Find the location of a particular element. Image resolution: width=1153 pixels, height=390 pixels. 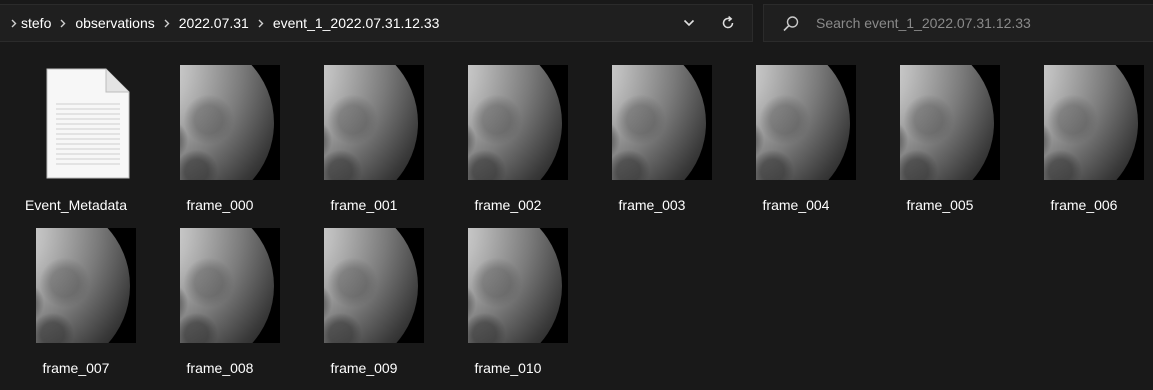

file-item: frame_005 is located at coordinates (940, 136).